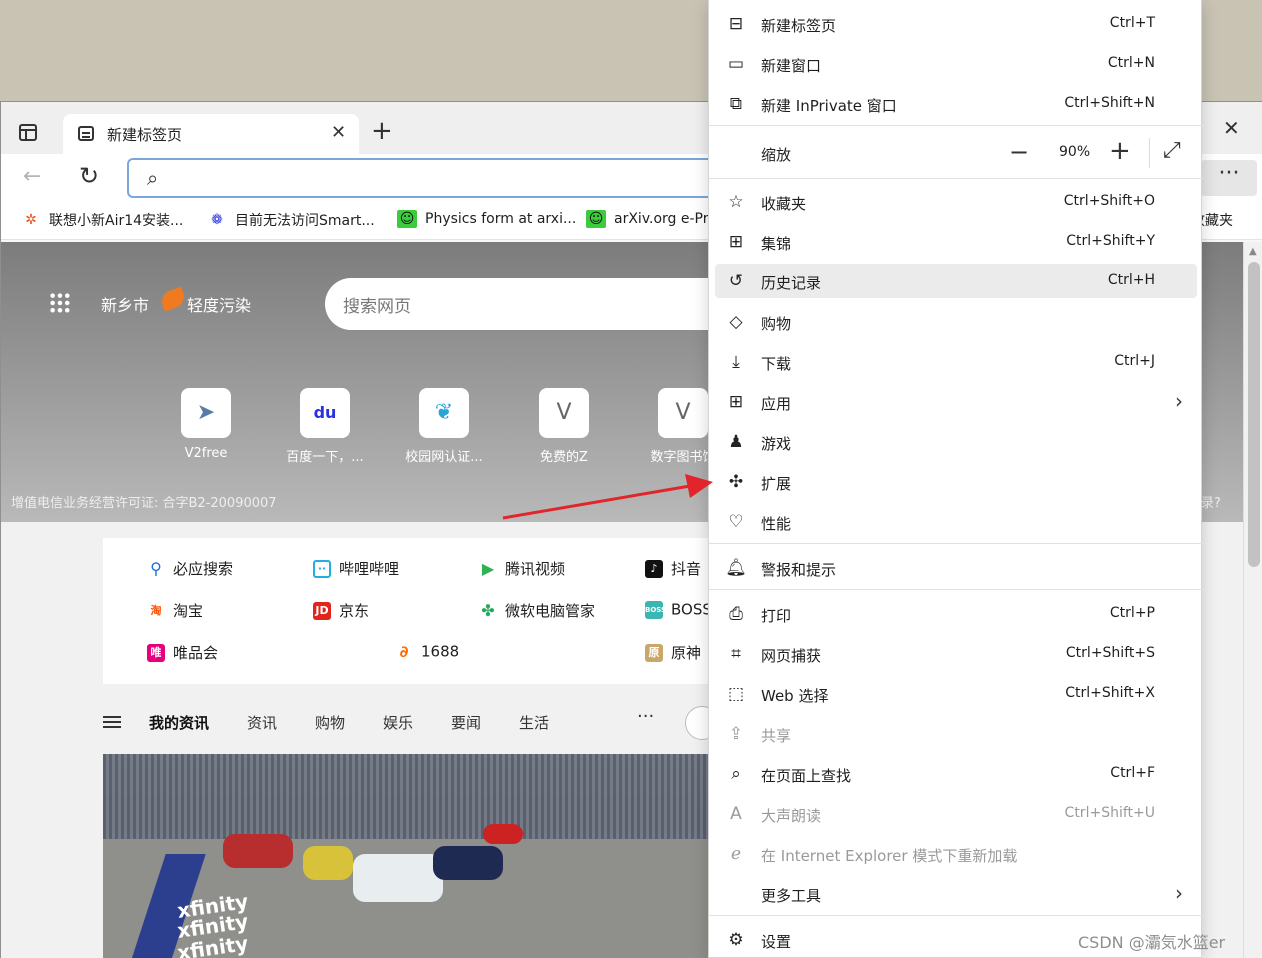  What do you see at coordinates (535, 304) in the screenshot?
I see `web-search-box: 搜索网页` at bounding box center [535, 304].